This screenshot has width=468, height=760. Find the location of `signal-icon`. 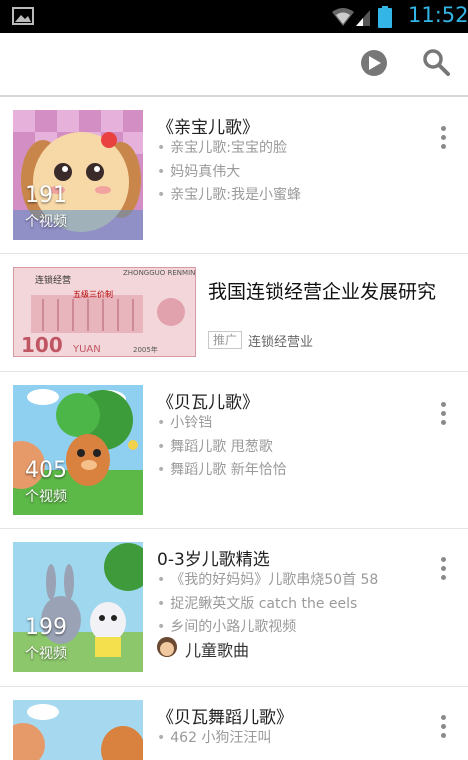

signal-icon is located at coordinates (351, 17).